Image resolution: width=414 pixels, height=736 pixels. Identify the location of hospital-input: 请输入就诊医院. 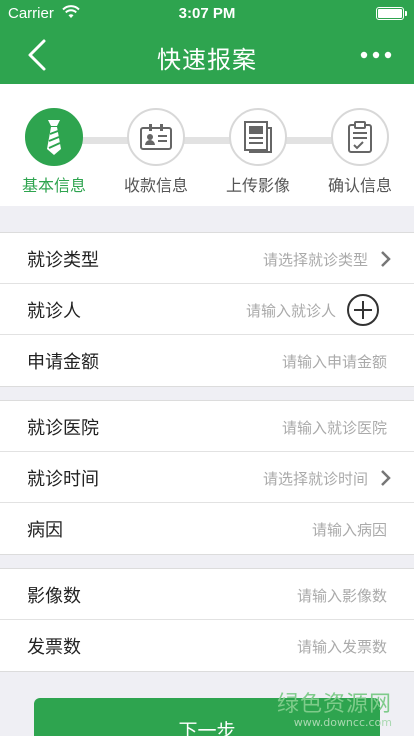
(334, 427).